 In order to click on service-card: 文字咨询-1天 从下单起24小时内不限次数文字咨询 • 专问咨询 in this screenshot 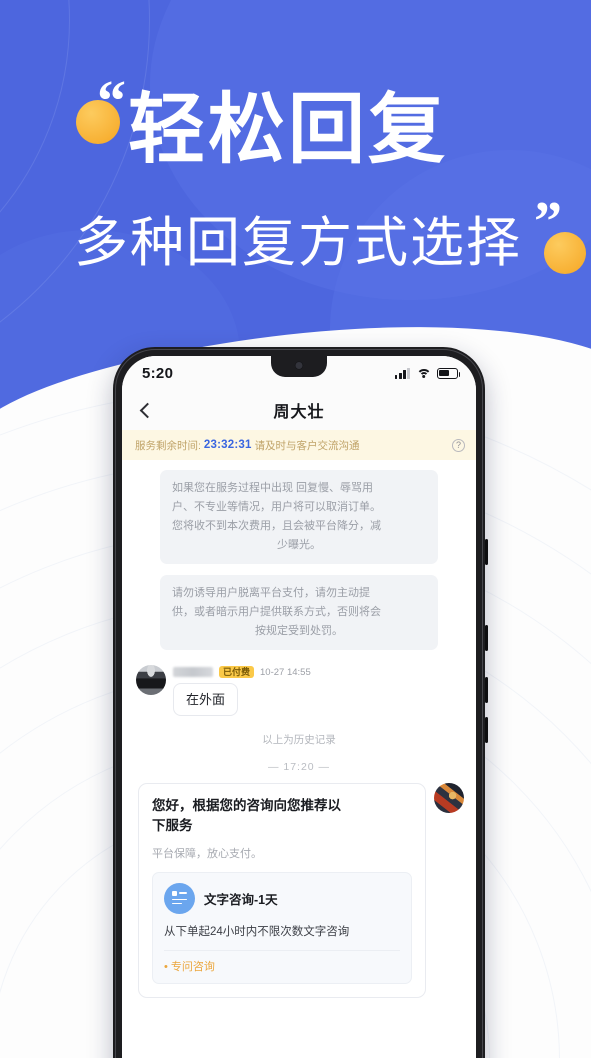, I will do `click(282, 928)`.